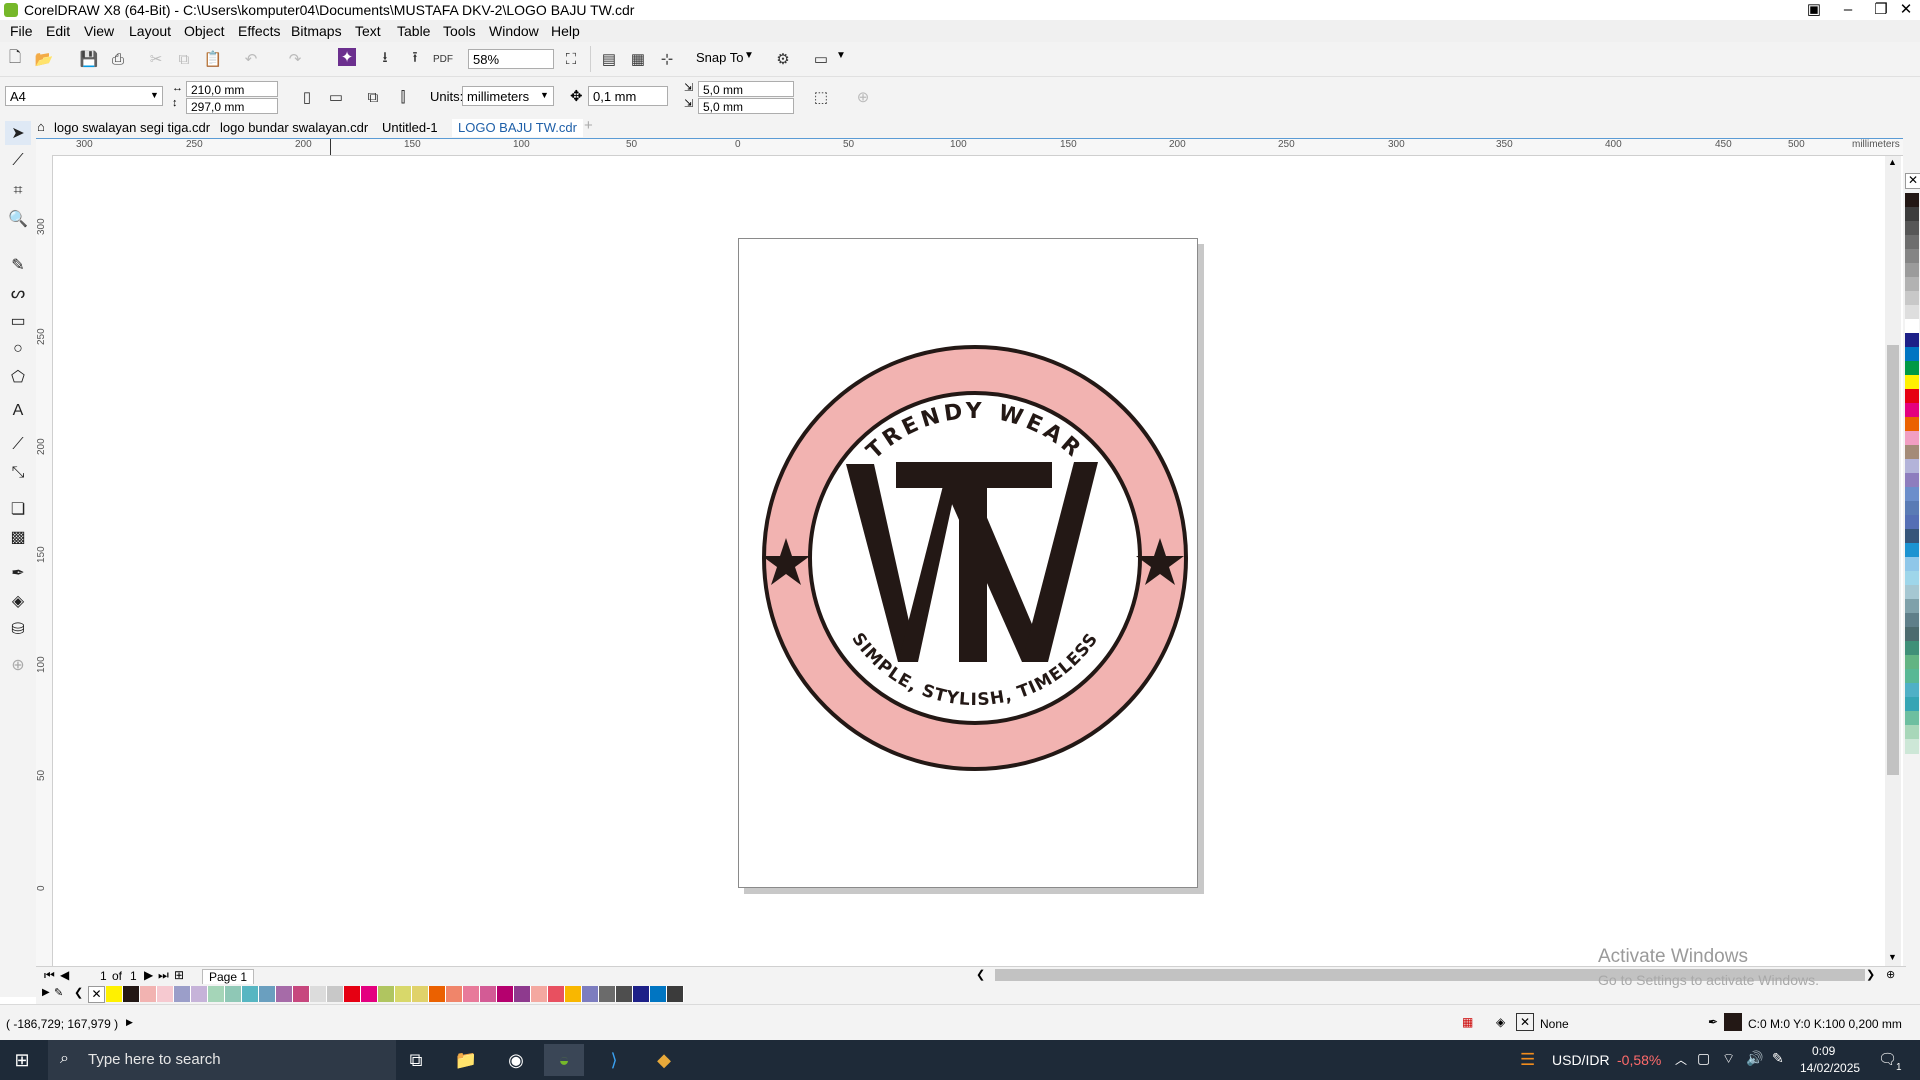 The image size is (1920, 1080). What do you see at coordinates (18, 161) in the screenshot?
I see `shape-tool-icon: ⟋` at bounding box center [18, 161].